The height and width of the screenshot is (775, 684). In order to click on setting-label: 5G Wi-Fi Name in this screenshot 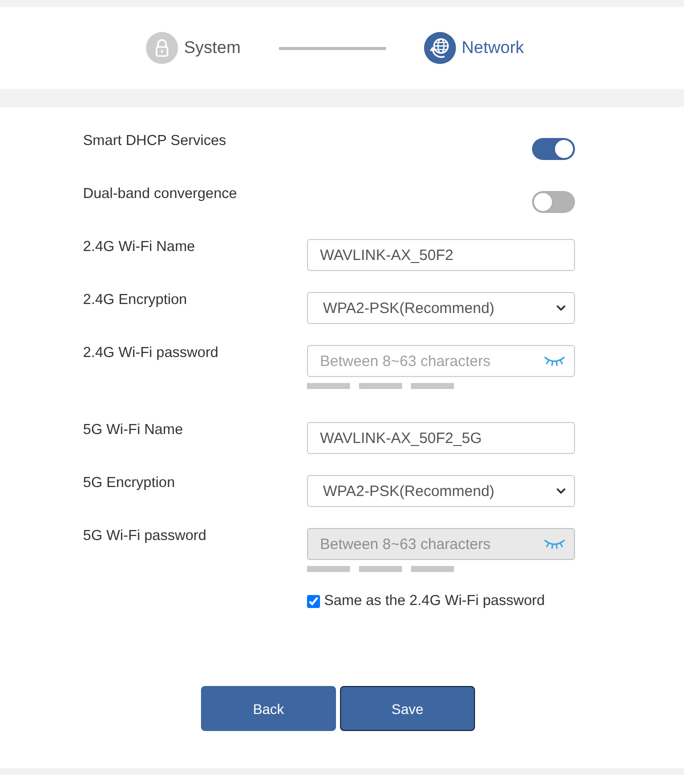, I will do `click(133, 430)`.